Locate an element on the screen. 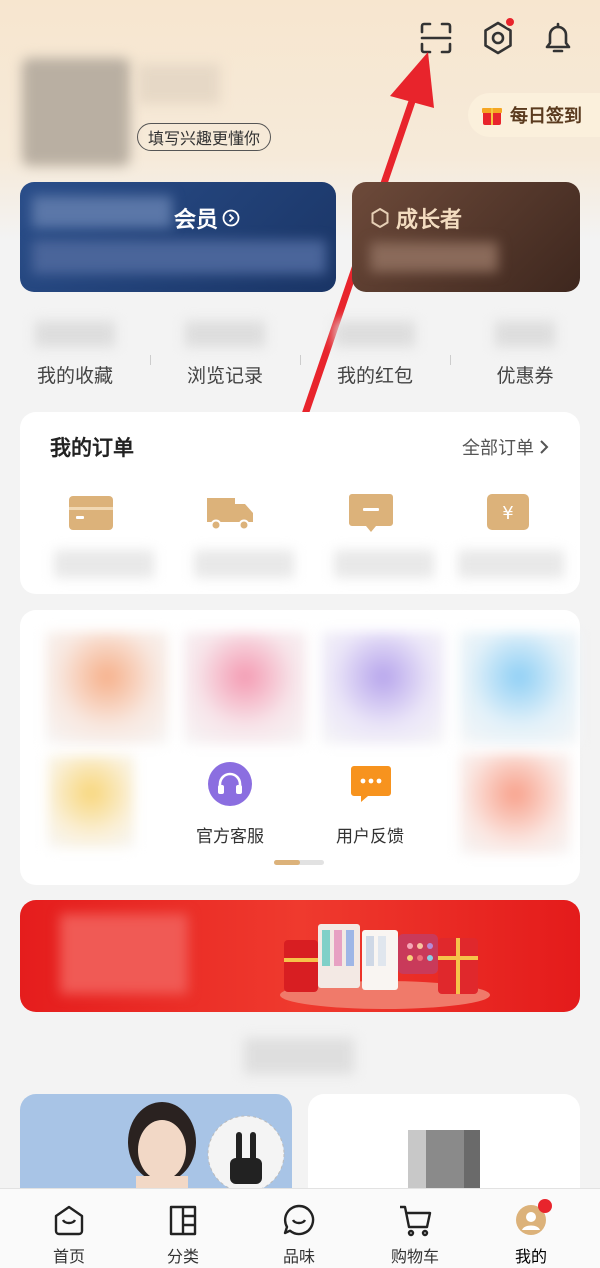 The width and height of the screenshot is (600, 1268). quick-links: 我的收藏 浏览记录 我的红包 优惠券 is located at coordinates (300, 355).